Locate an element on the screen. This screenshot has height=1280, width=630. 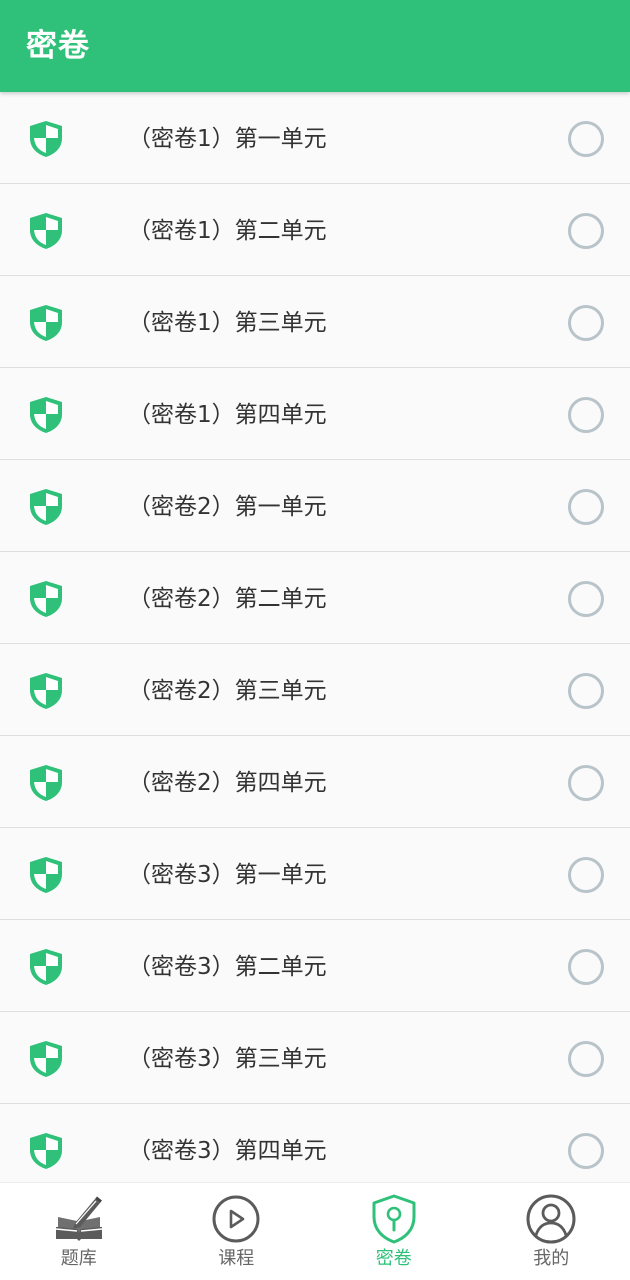
shield-keyhole-icon is located at coordinates (394, 1219).